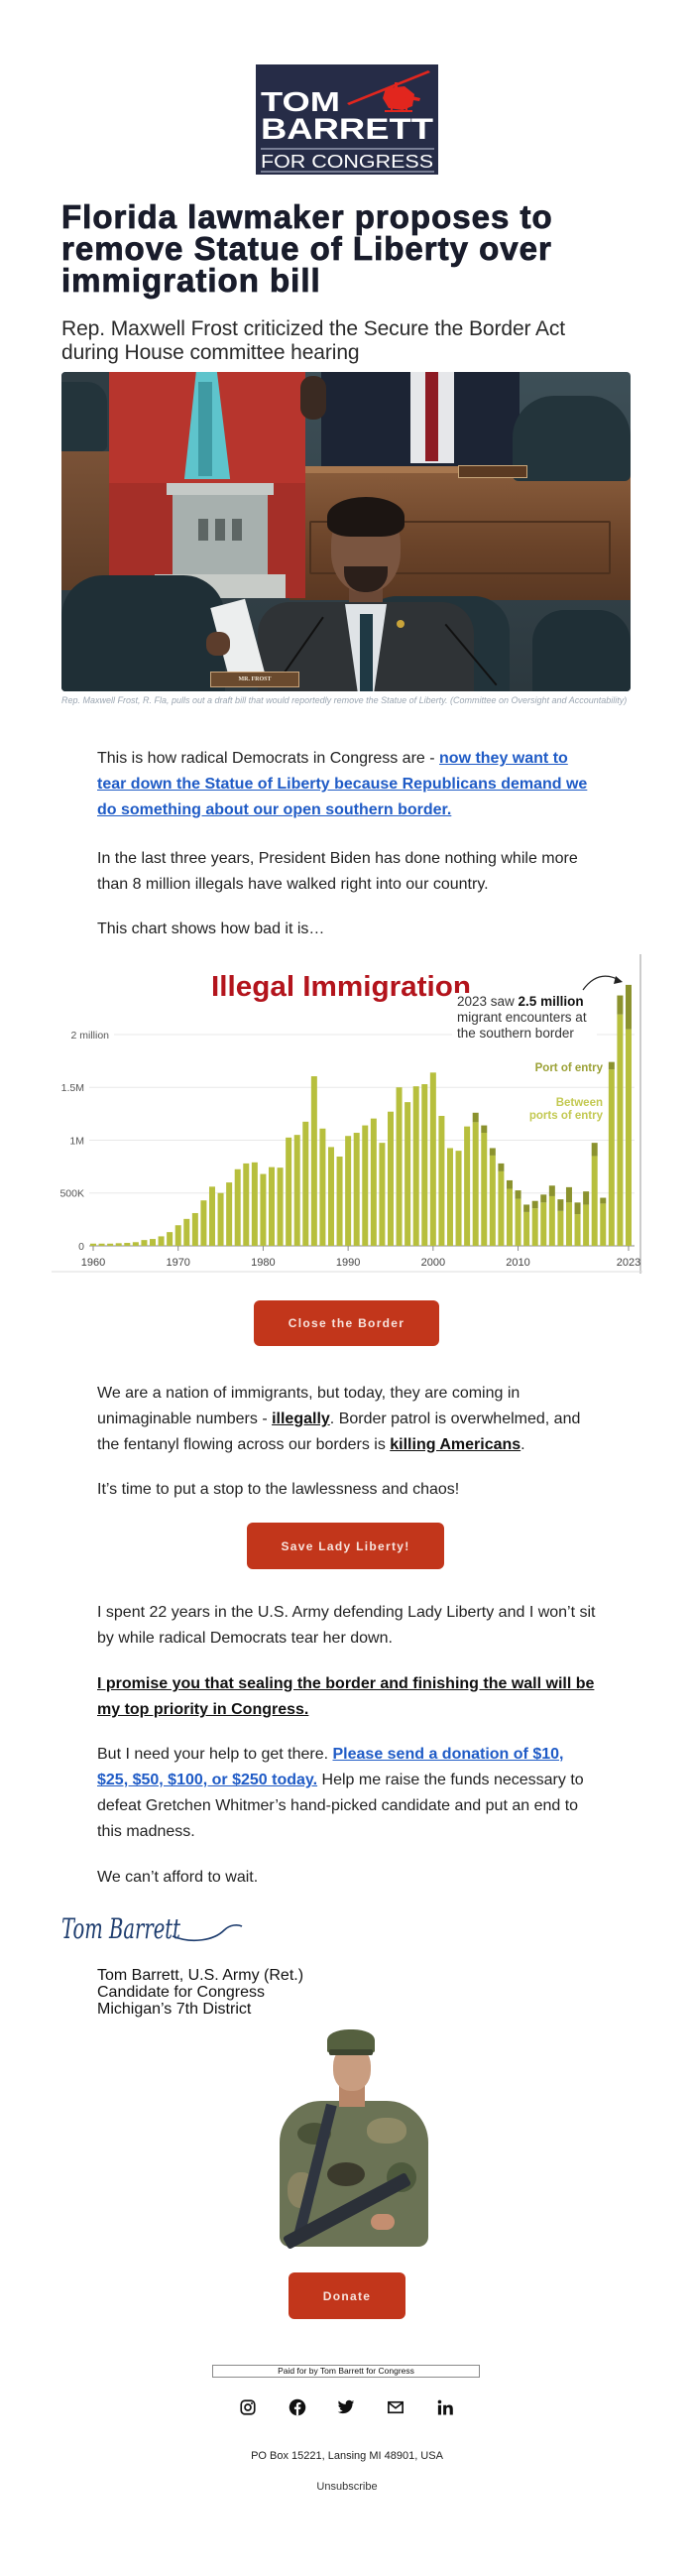 This screenshot has width=694, height=2576. I want to click on bar-2009, so click(509, 1212).